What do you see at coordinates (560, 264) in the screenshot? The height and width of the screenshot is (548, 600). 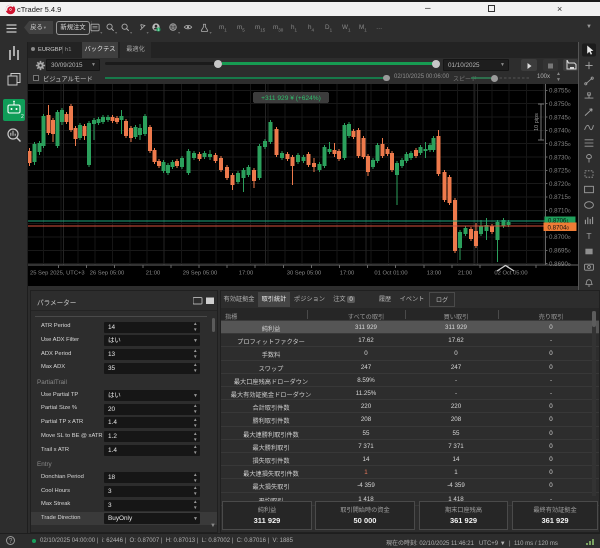 I see `svg-text: 0.86900` at bounding box center [560, 264].